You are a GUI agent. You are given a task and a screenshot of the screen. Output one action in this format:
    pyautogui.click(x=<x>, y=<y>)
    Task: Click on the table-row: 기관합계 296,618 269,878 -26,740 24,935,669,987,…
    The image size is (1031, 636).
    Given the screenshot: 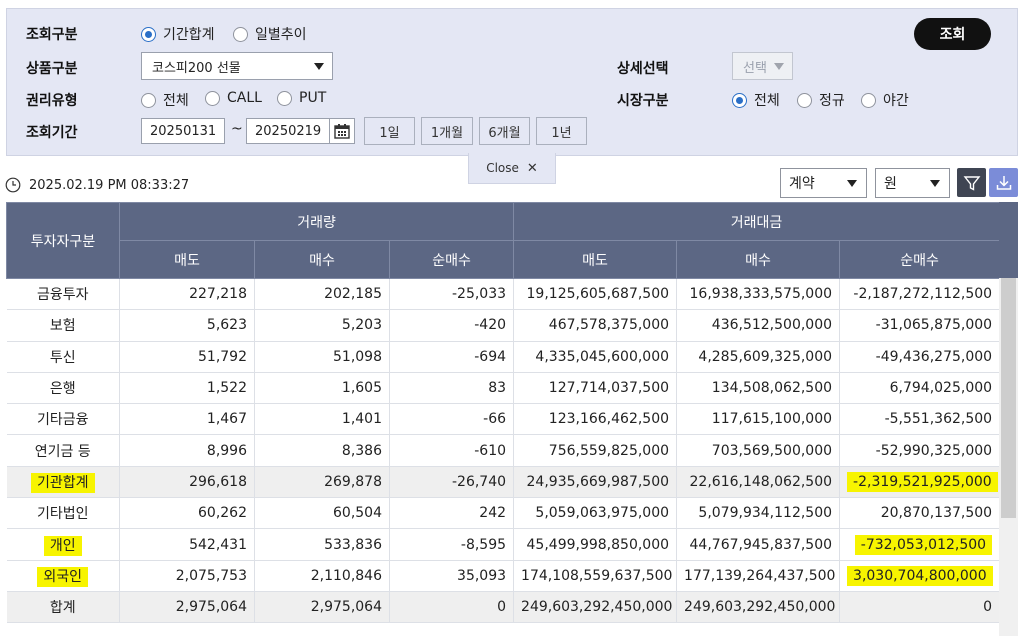 What is the action you would take?
    pyautogui.click(x=502, y=482)
    